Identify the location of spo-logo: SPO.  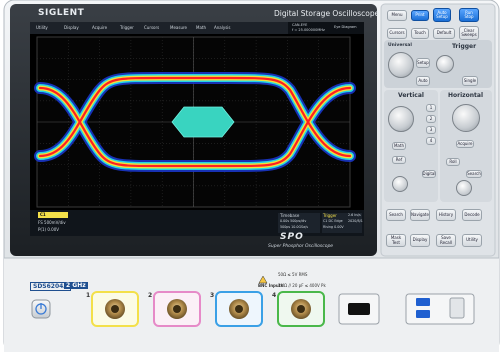
(292, 237).